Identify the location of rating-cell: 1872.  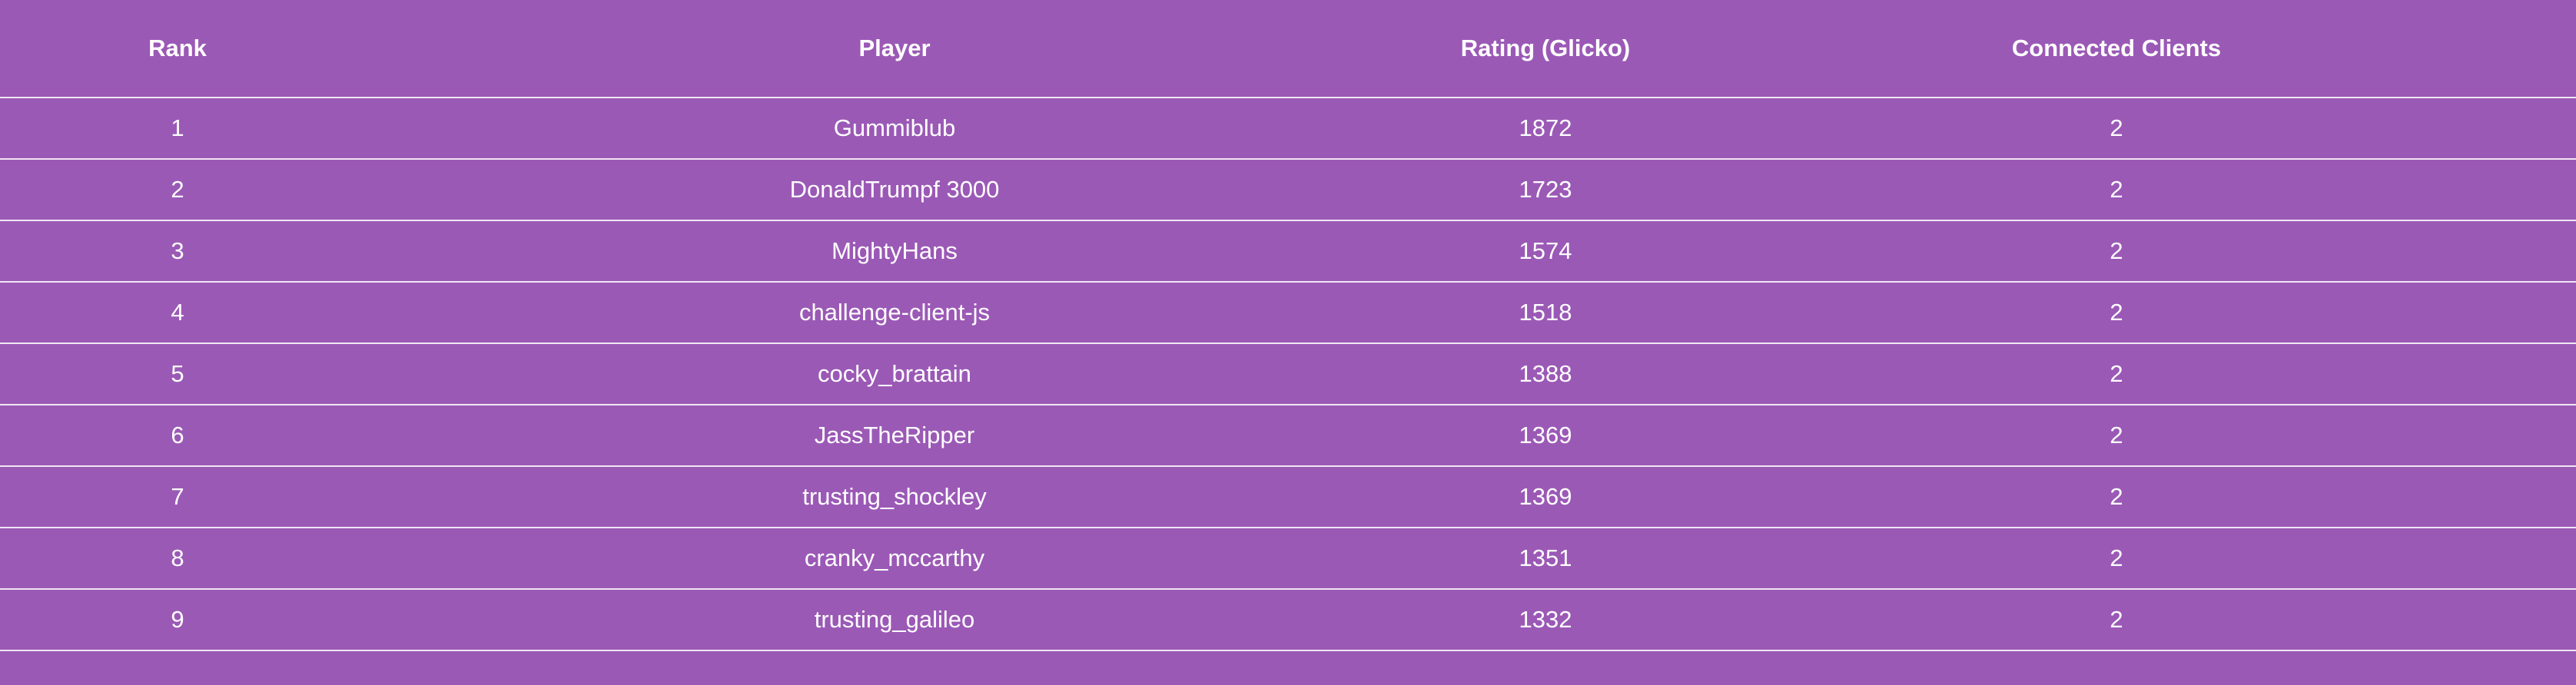
(1545, 129).